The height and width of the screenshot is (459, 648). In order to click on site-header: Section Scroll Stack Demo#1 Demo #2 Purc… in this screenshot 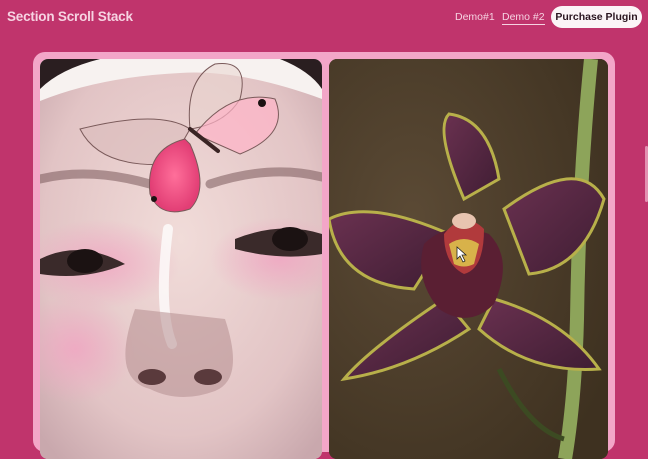, I will do `click(324, 18)`.